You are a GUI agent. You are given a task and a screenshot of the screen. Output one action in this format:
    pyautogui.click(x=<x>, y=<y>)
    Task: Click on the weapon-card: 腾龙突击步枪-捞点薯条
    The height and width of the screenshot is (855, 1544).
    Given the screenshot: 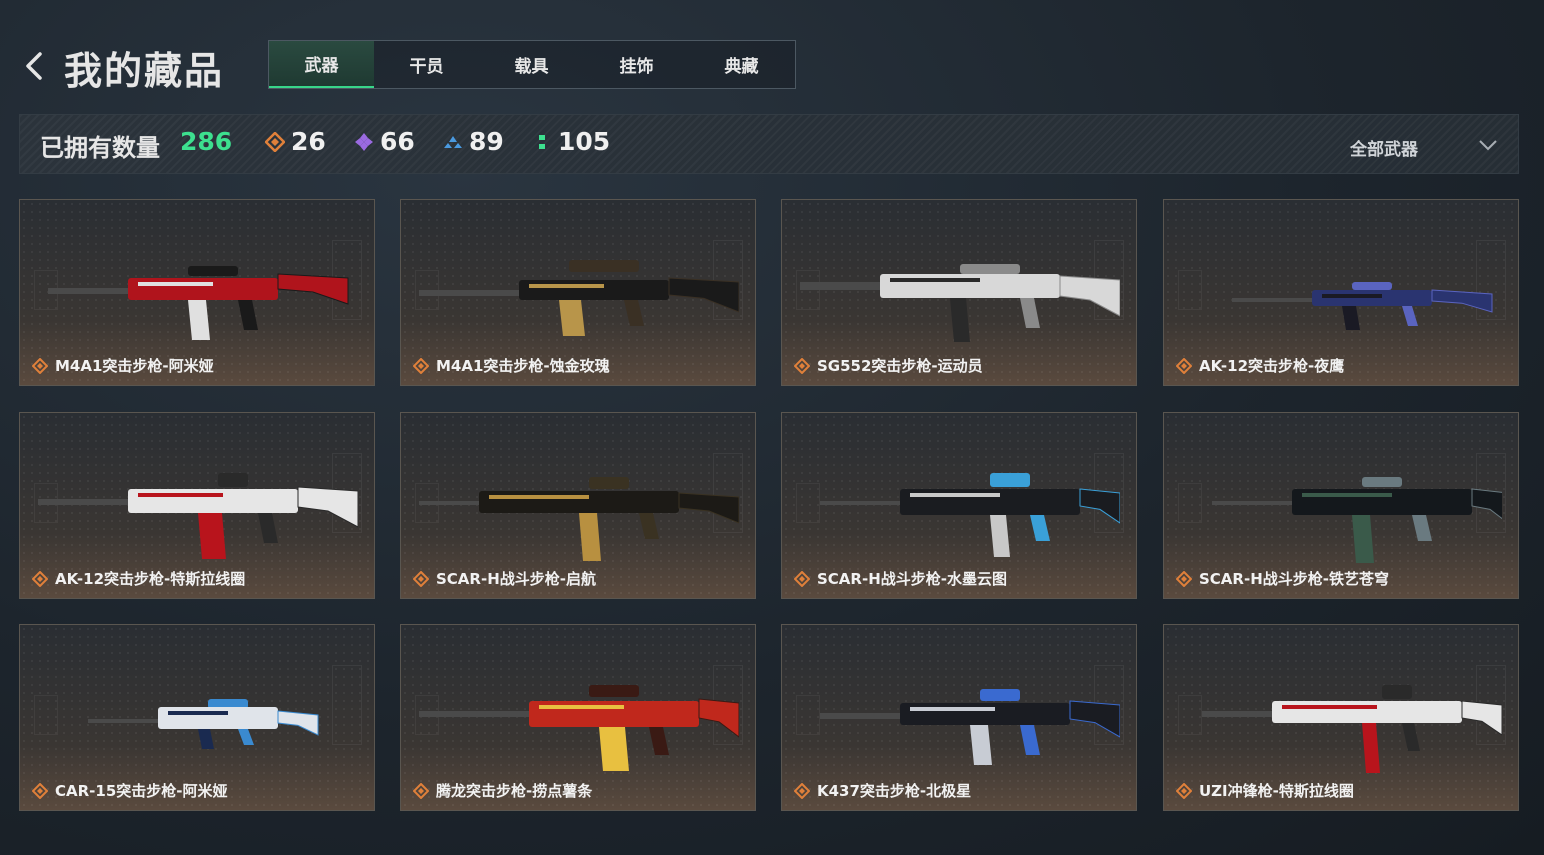 What is the action you would take?
    pyautogui.click(x=578, y=717)
    